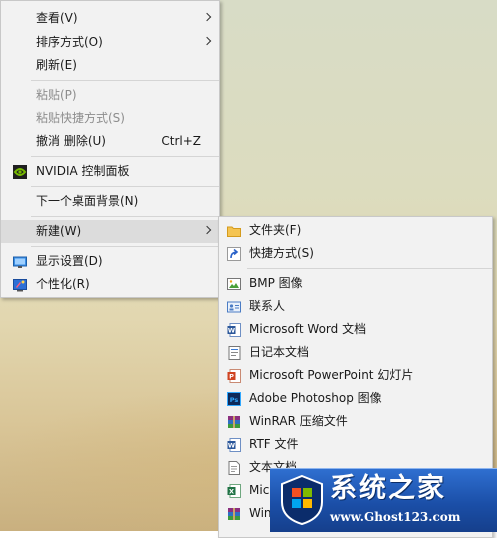 The height and width of the screenshot is (538, 497). What do you see at coordinates (260, 513) in the screenshot?
I see `submenu-item-label: Win` at bounding box center [260, 513].